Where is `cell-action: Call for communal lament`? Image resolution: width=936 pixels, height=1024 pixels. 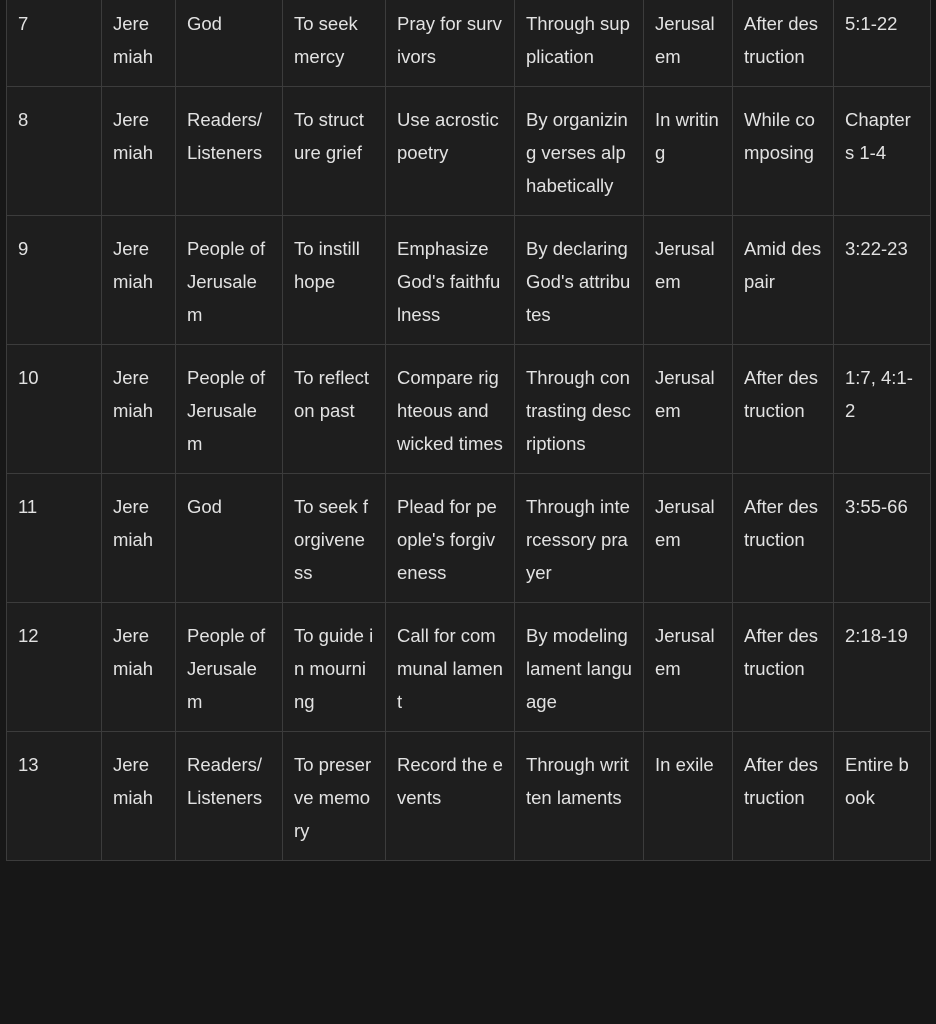 cell-action: Call for communal lament is located at coordinates (450, 667).